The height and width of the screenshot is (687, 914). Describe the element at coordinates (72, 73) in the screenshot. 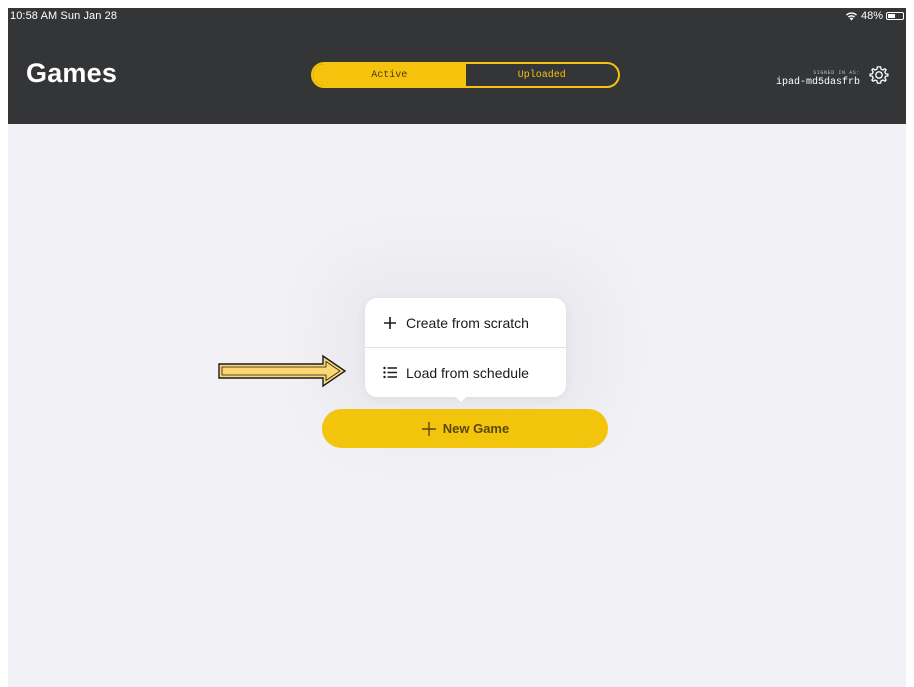

I see `page-title: Games` at that location.